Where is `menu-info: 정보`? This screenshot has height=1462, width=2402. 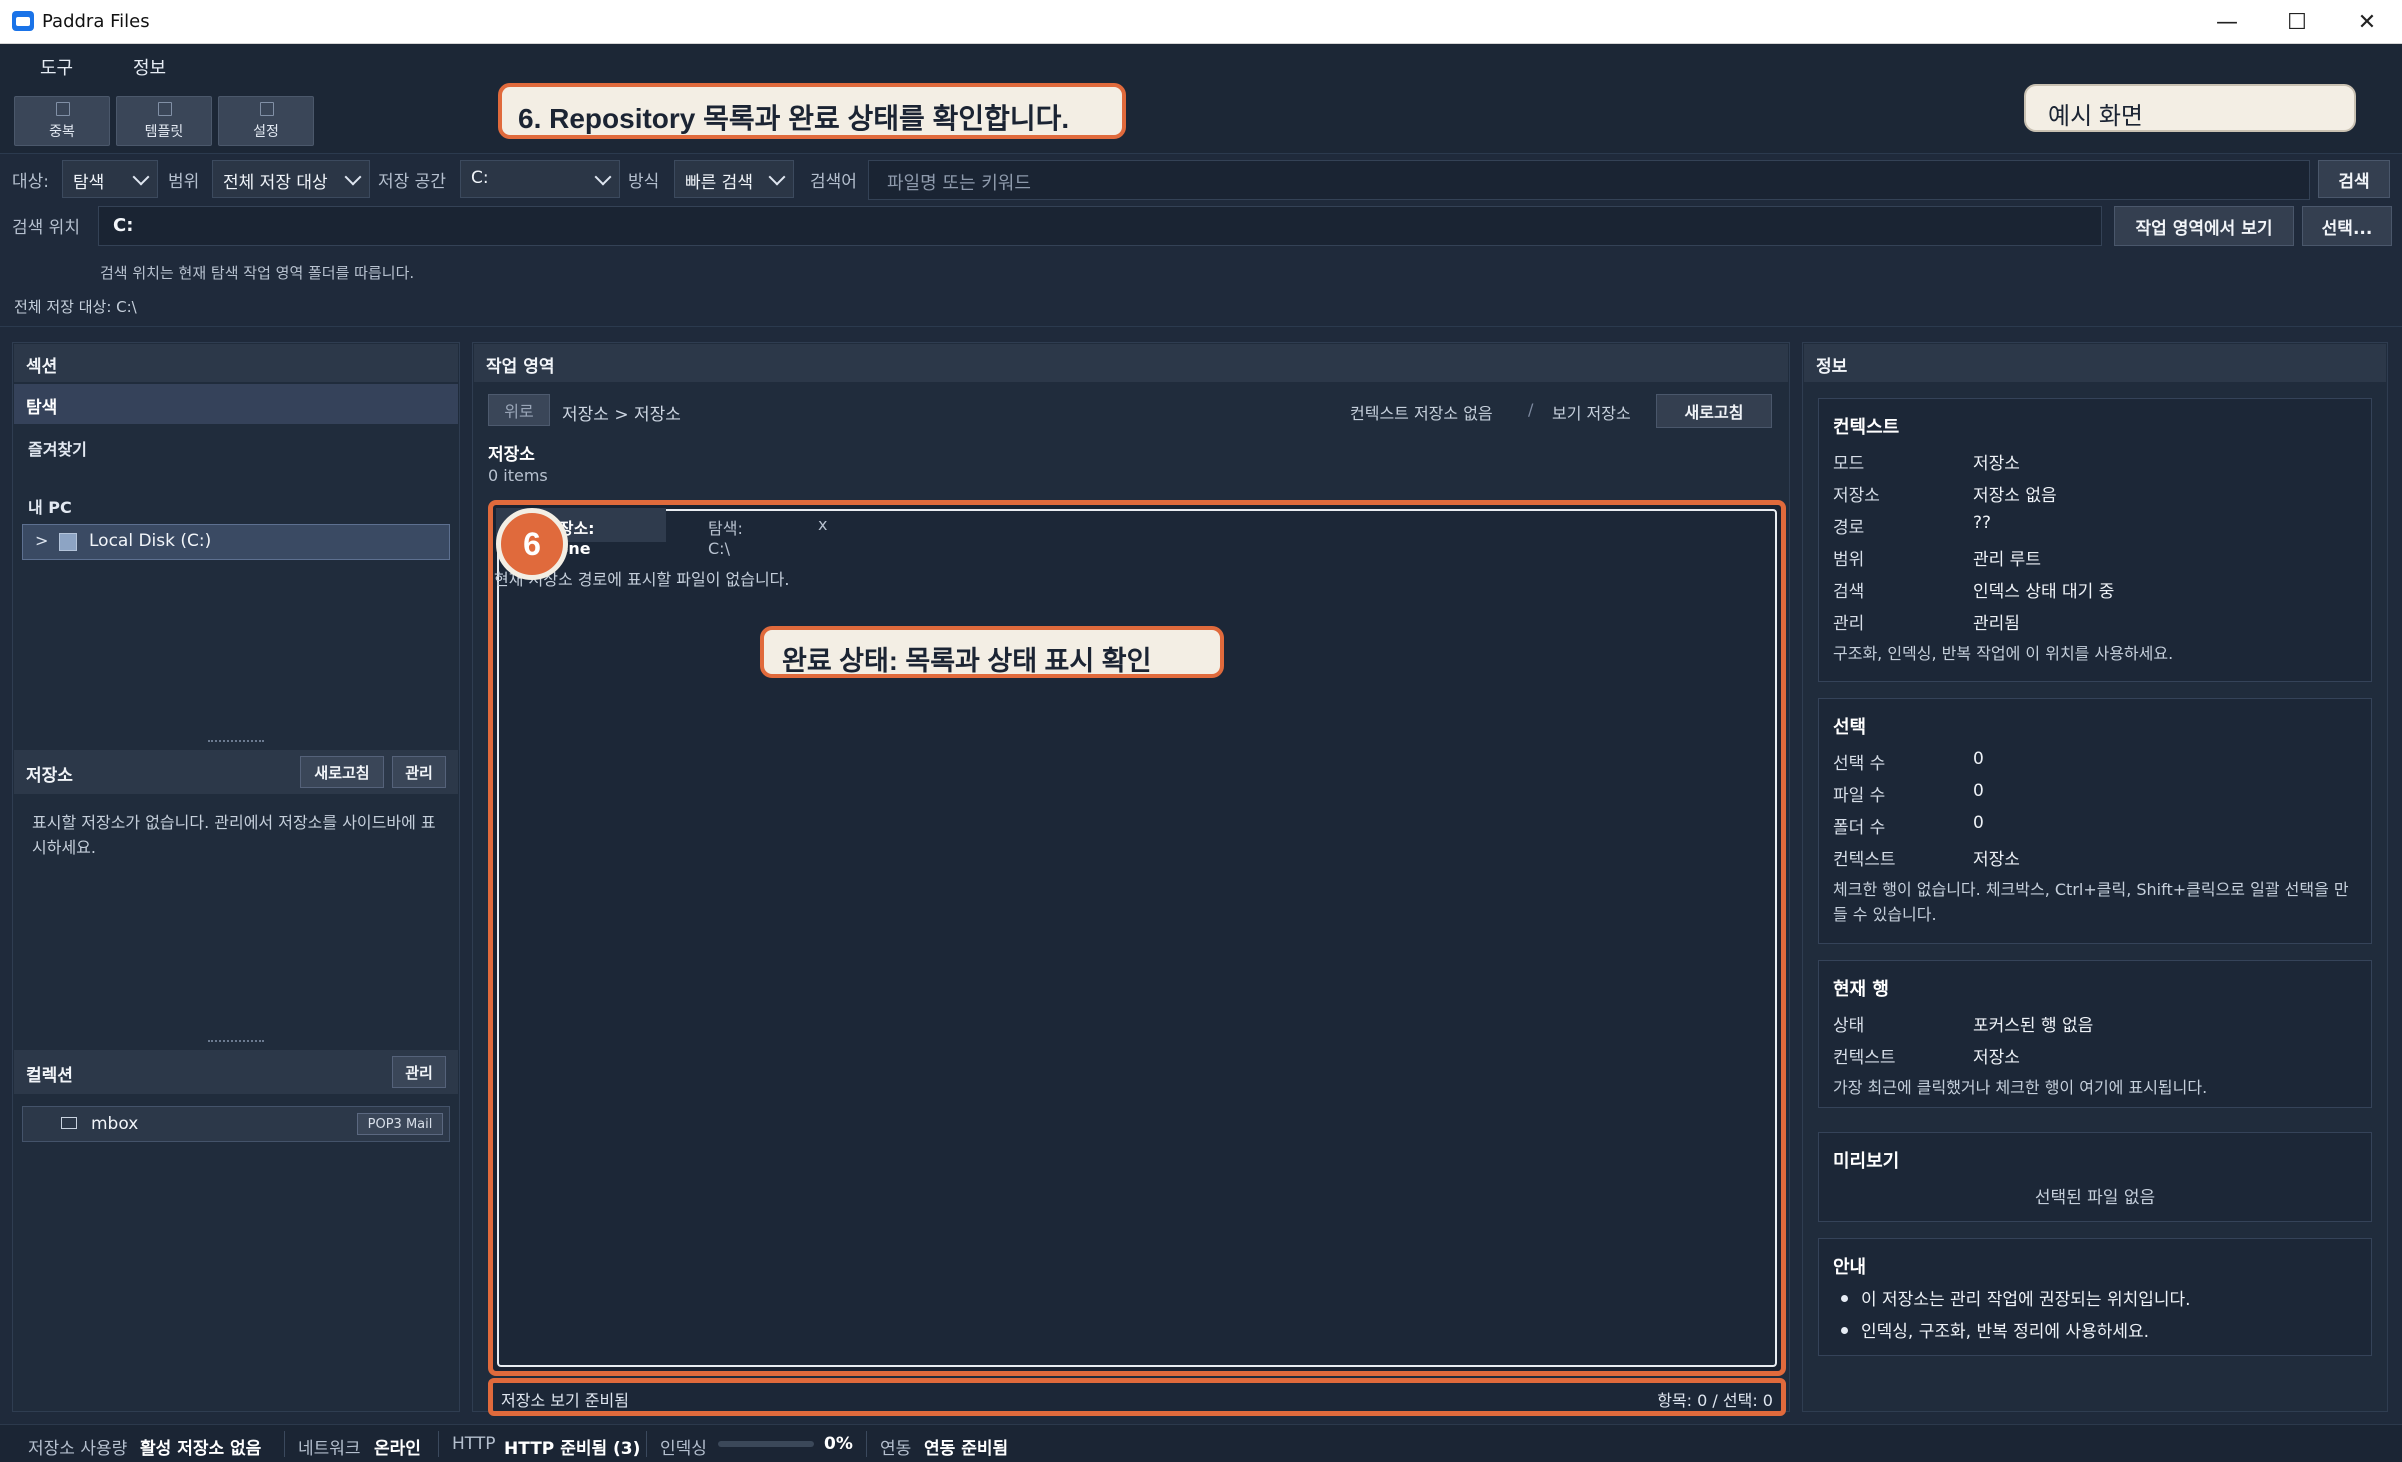 menu-info: 정보 is located at coordinates (149, 67).